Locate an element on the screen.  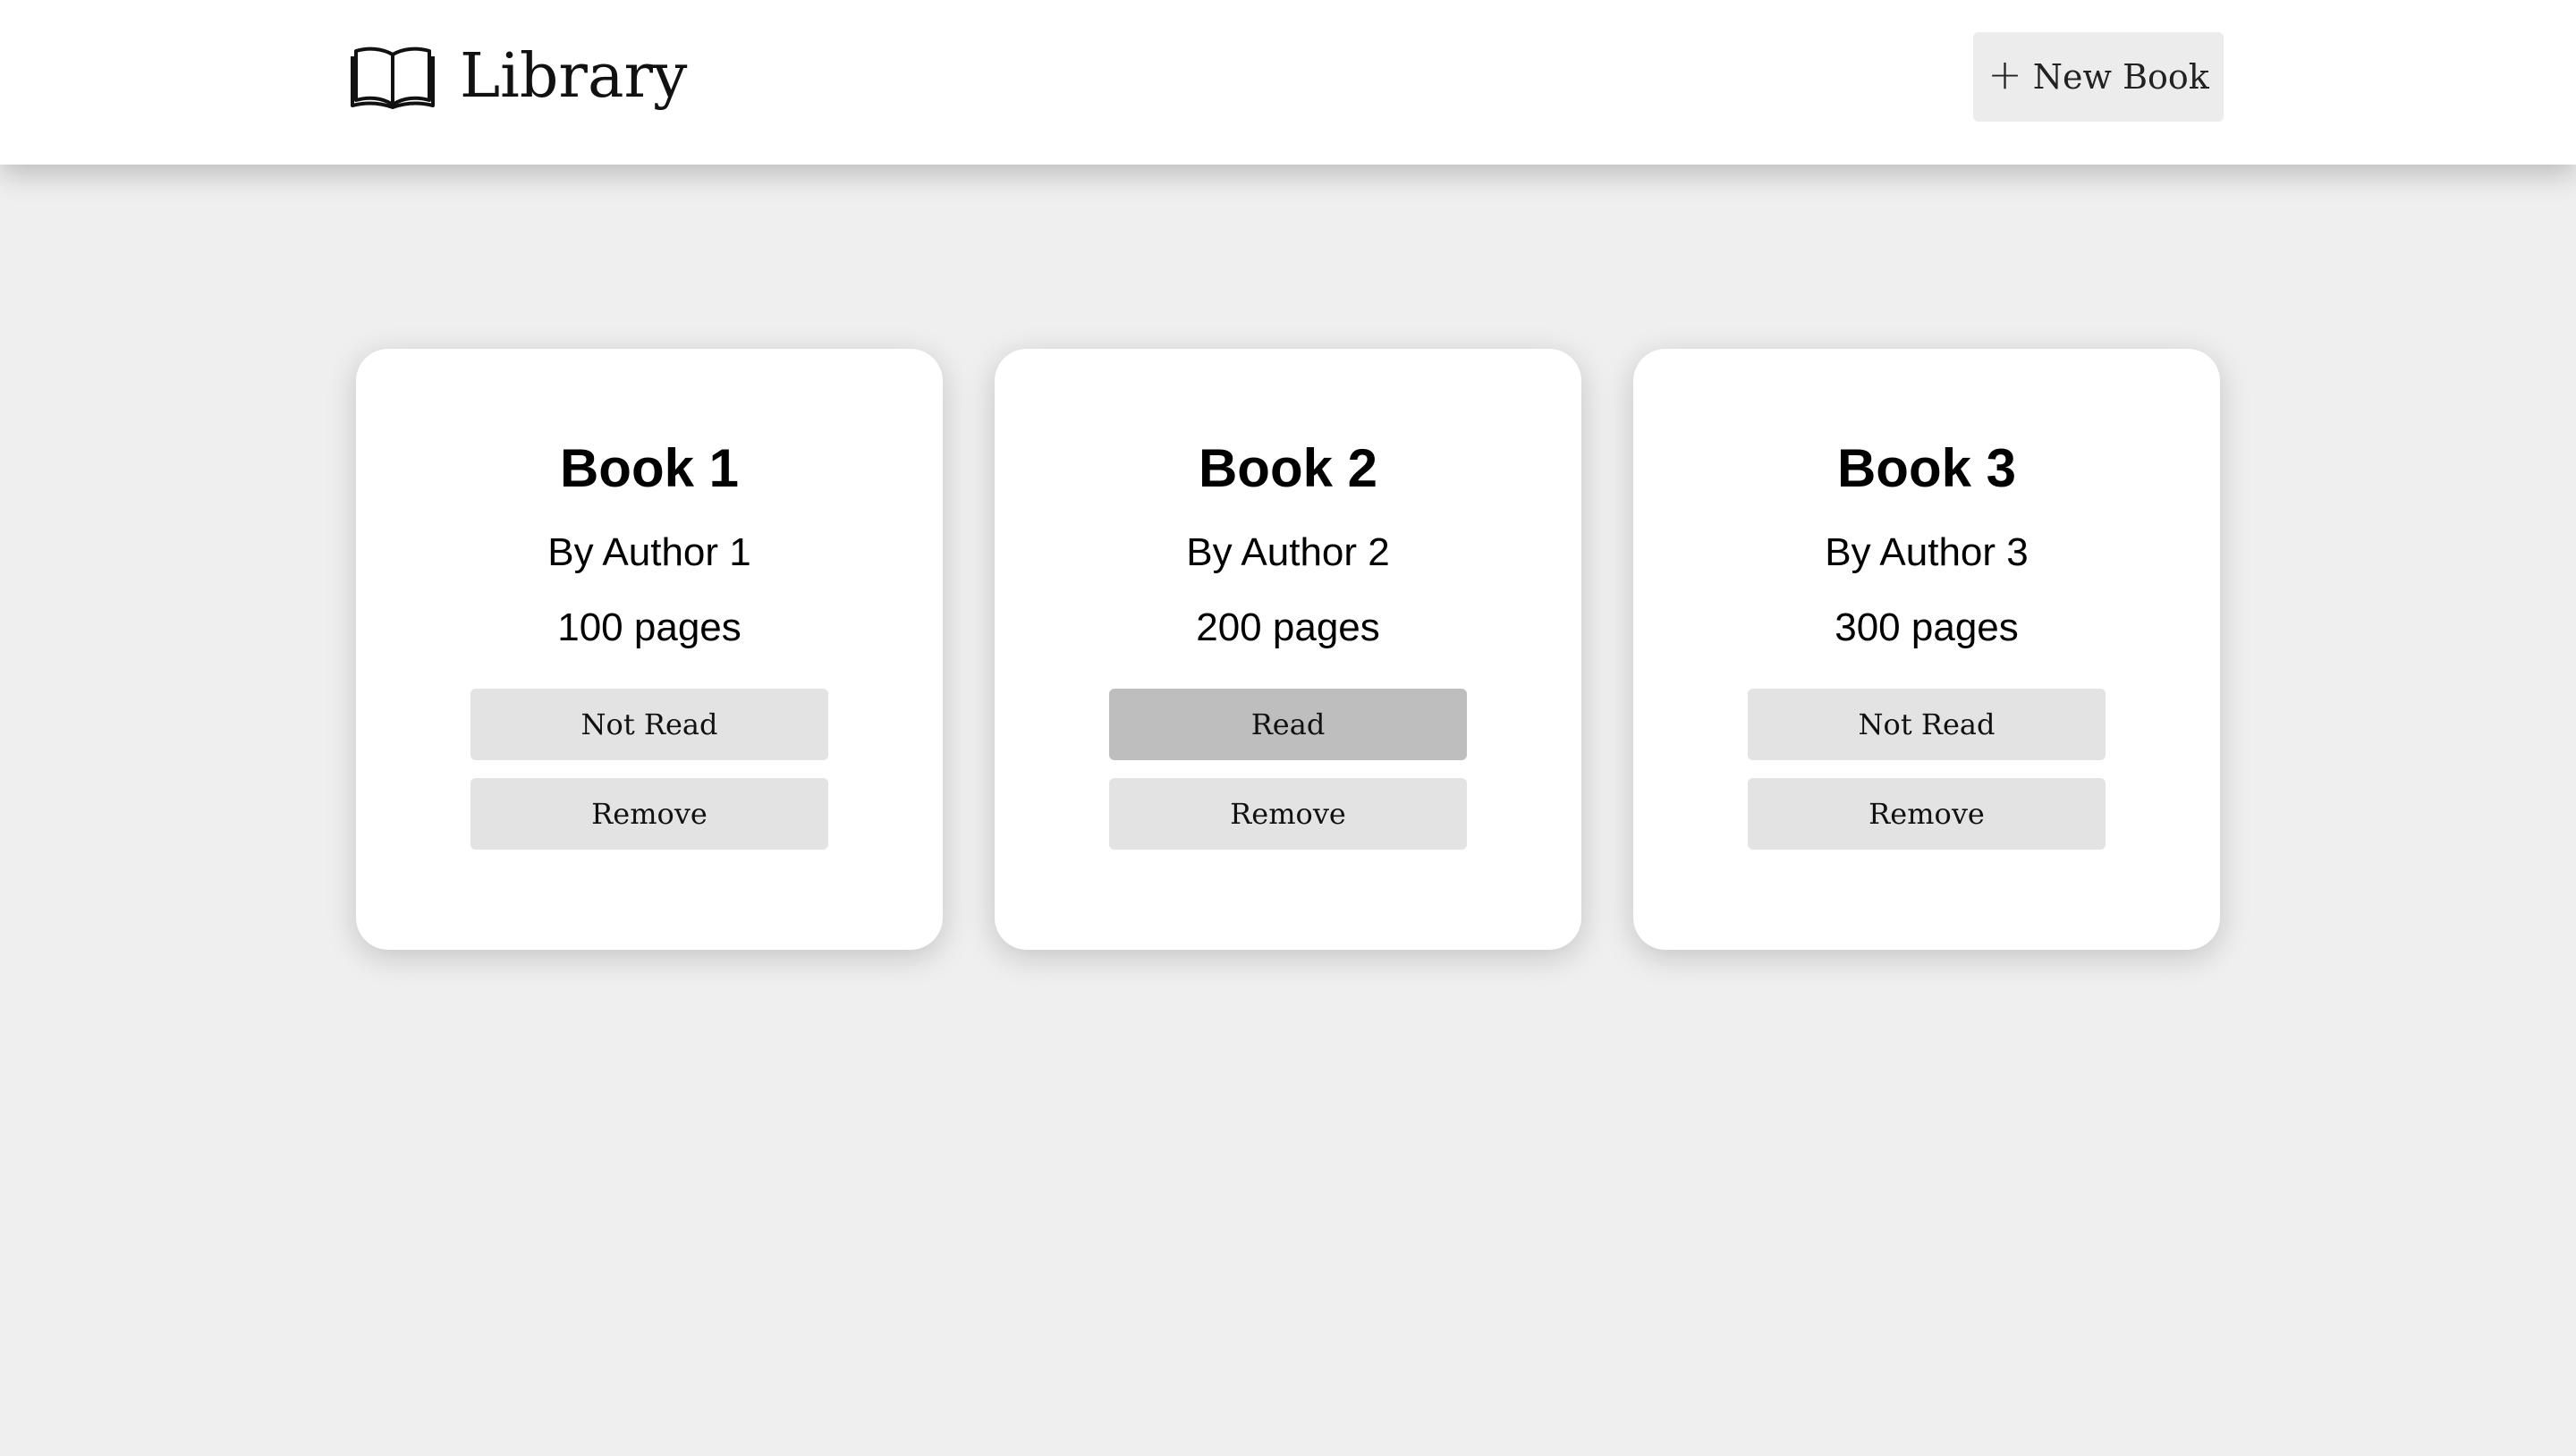
open-book-icon is located at coordinates (393, 78).